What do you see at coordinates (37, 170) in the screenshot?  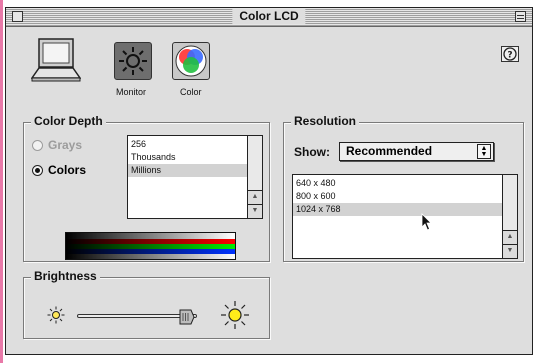 I see `colors-radio` at bounding box center [37, 170].